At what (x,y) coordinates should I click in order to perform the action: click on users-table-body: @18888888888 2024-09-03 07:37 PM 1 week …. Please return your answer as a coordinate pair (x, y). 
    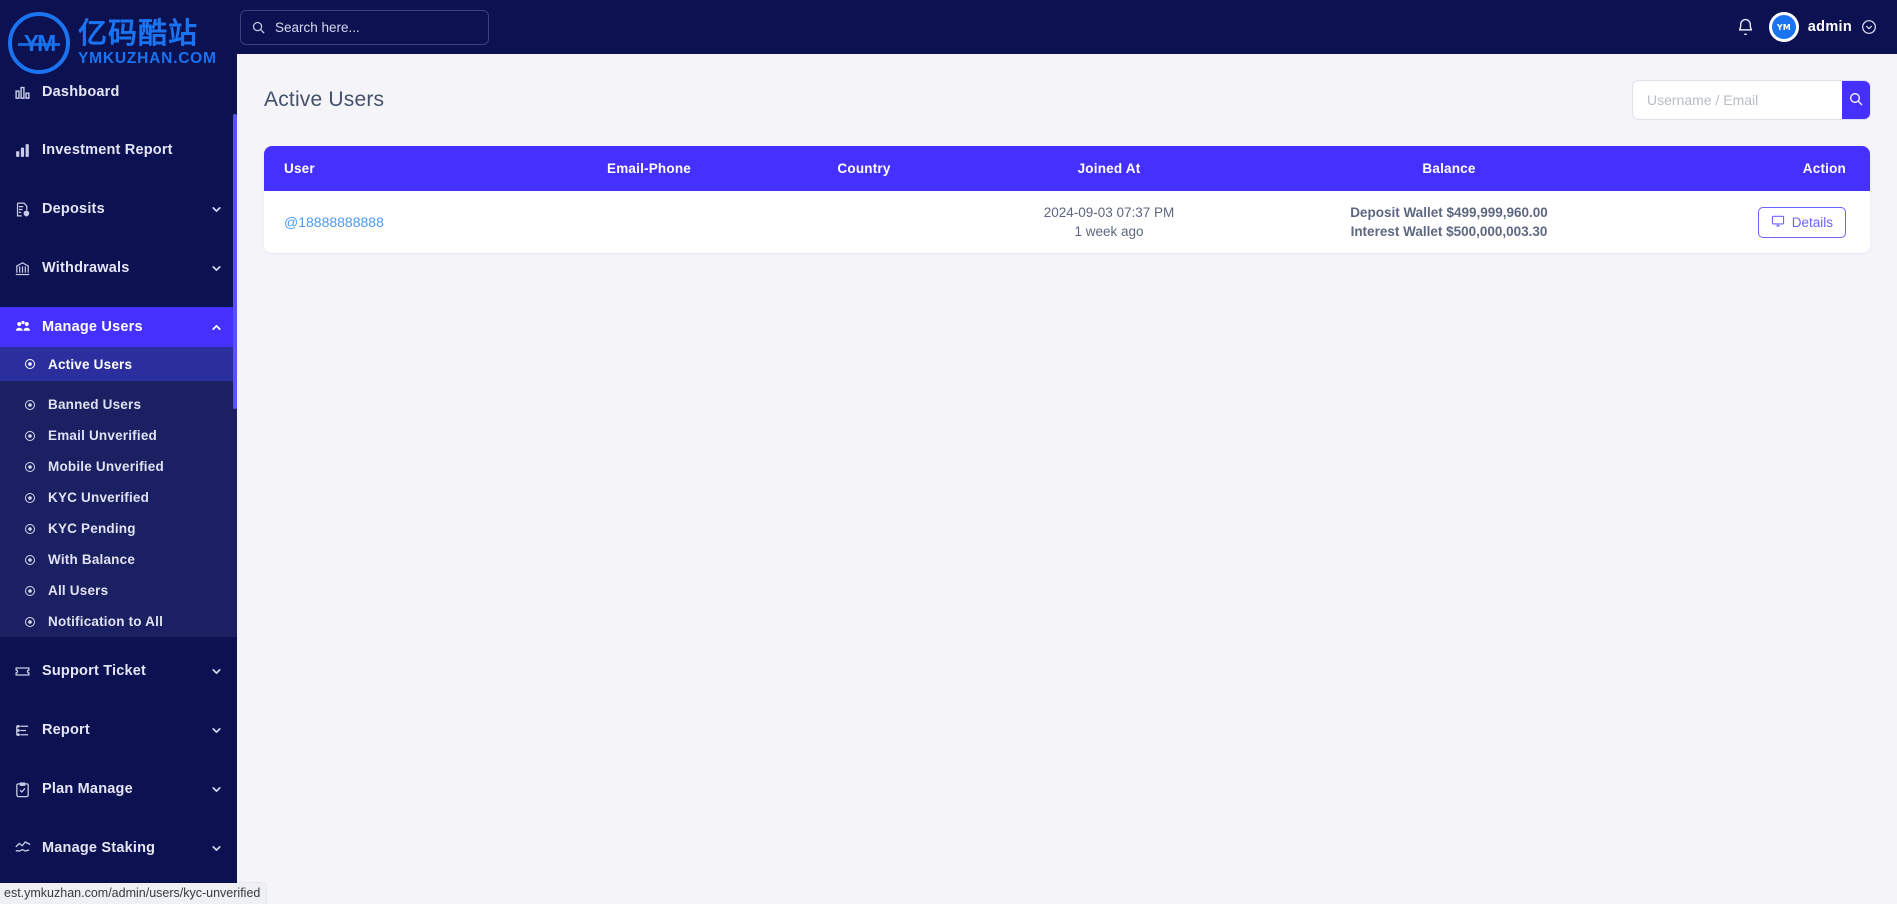
    Looking at the image, I should click on (1067, 222).